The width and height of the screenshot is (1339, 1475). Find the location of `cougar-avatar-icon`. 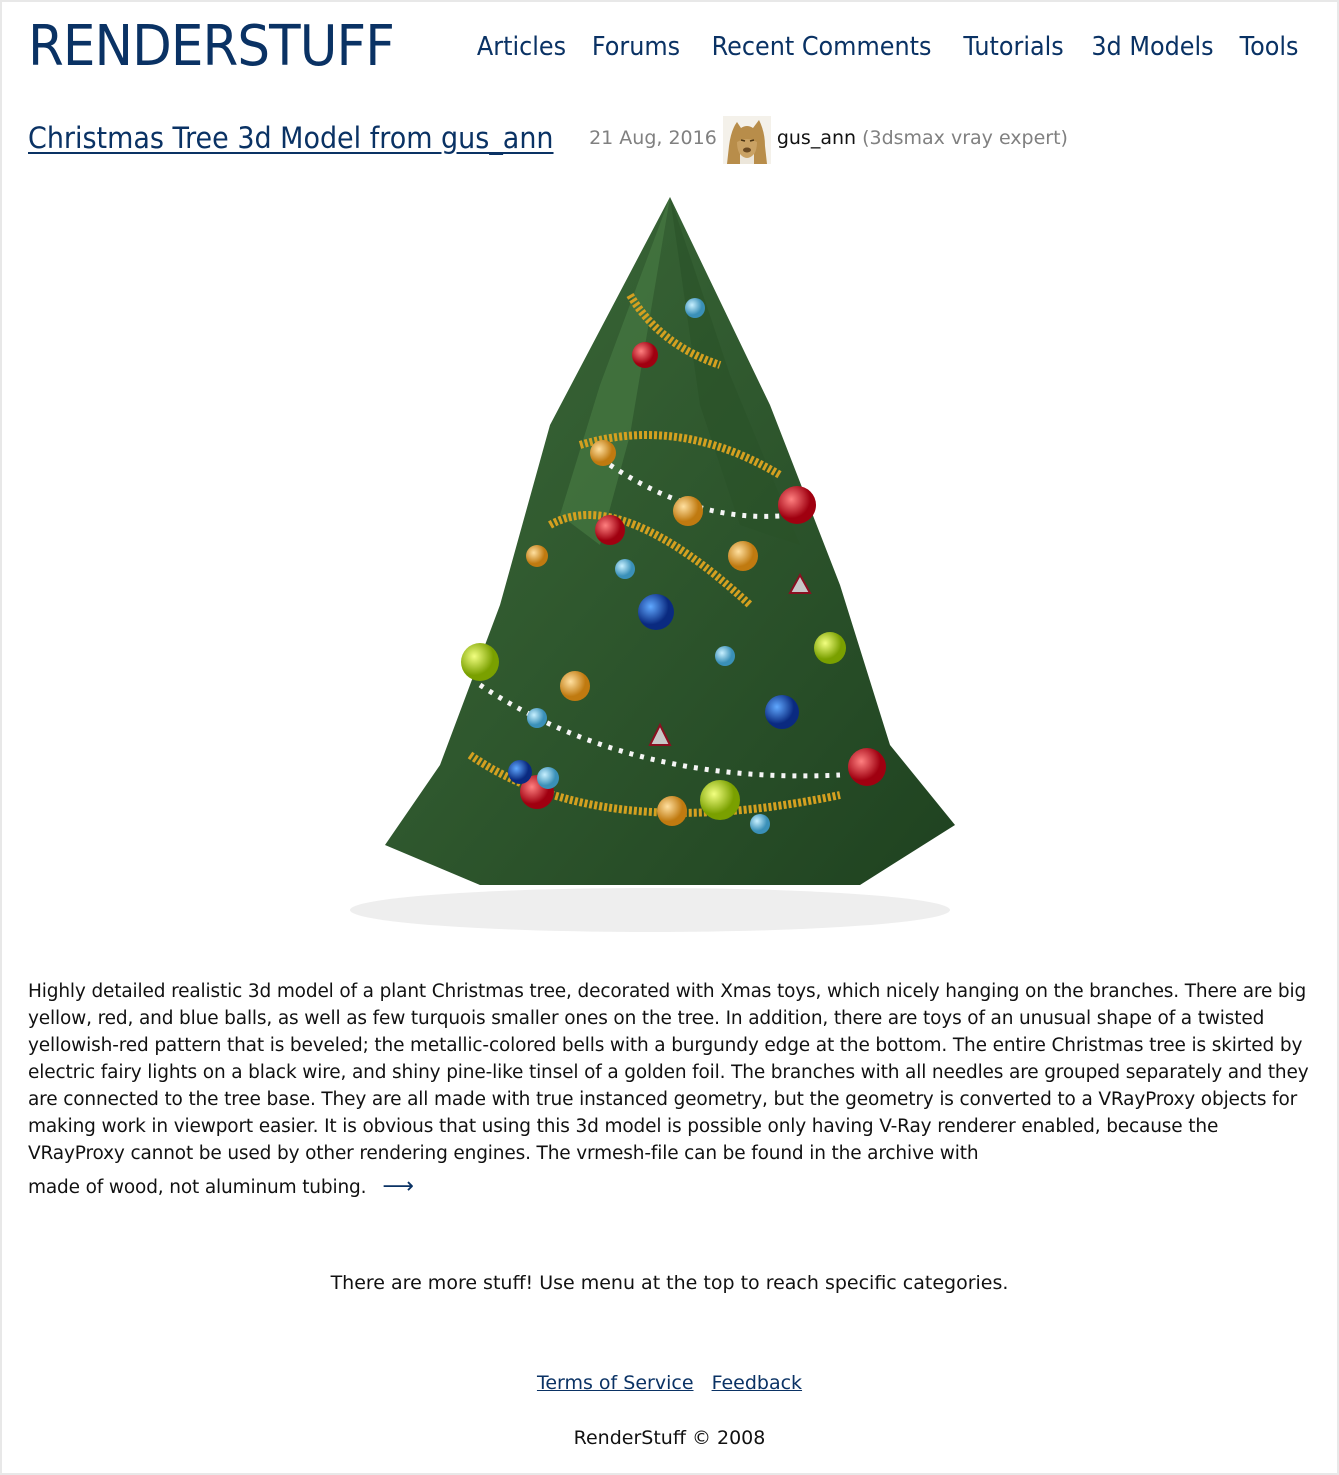

cougar-avatar-icon is located at coordinates (746, 140).